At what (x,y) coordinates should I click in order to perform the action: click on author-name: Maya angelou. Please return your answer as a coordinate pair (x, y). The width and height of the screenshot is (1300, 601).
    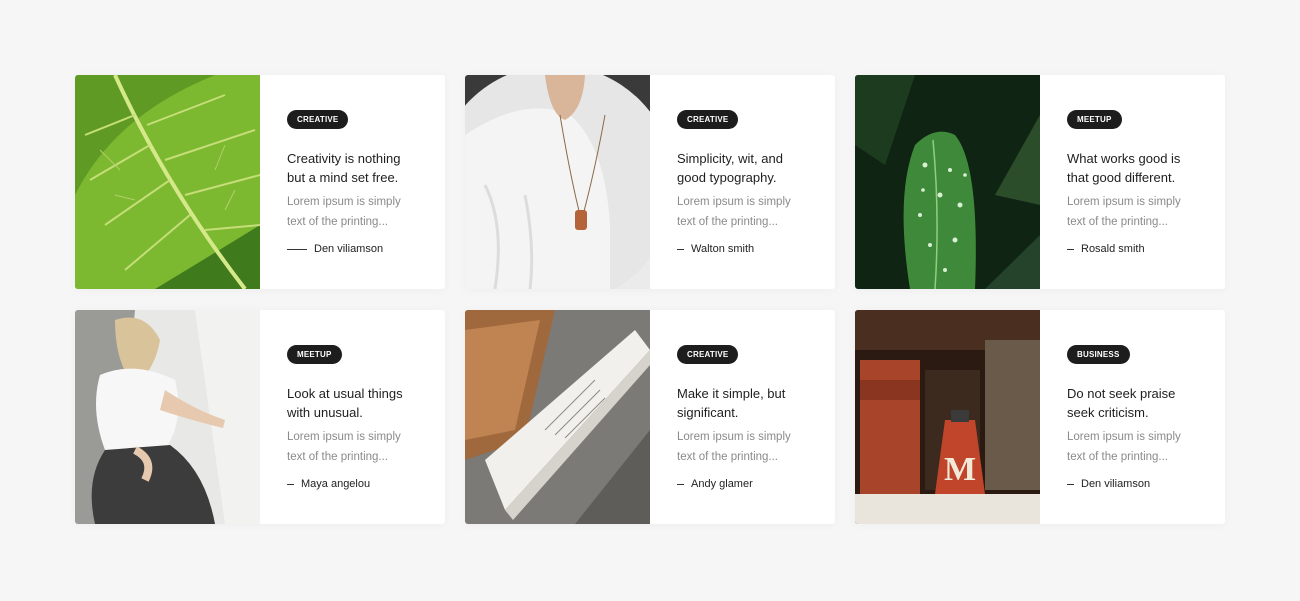
    Looking at the image, I should click on (335, 484).